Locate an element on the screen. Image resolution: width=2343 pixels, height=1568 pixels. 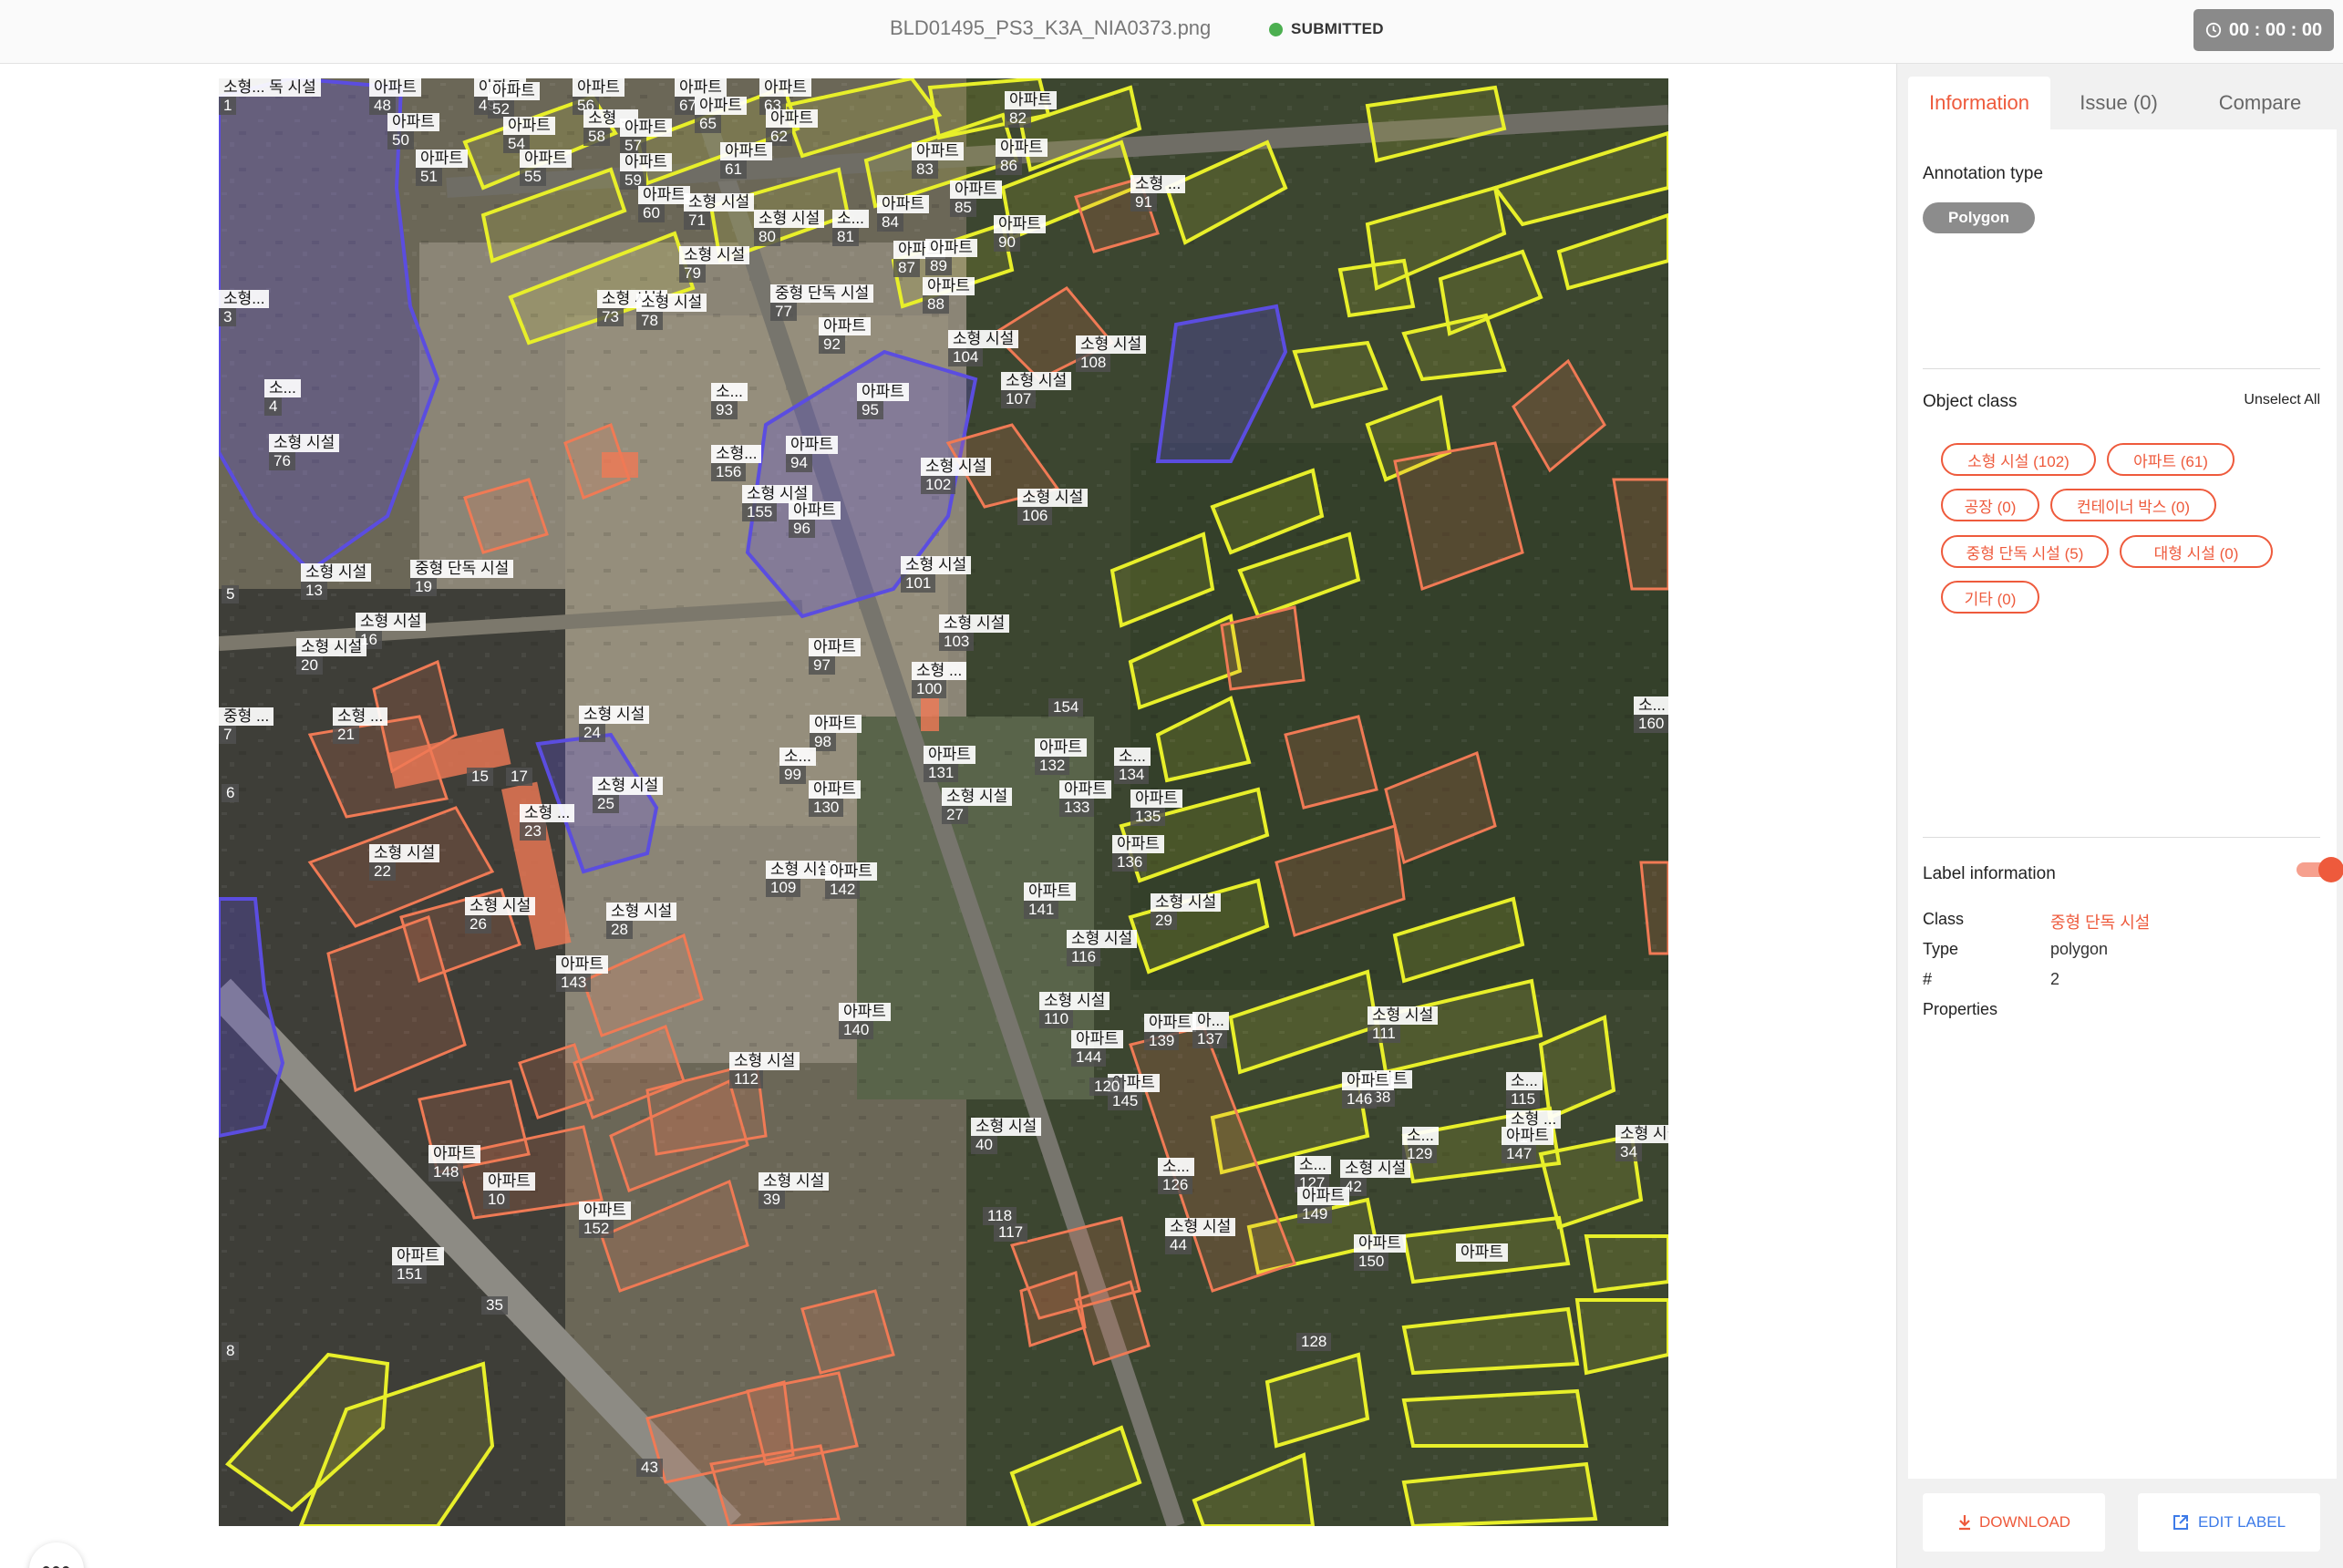
annotation-number-label: 128 is located at coordinates (1314, 1342).